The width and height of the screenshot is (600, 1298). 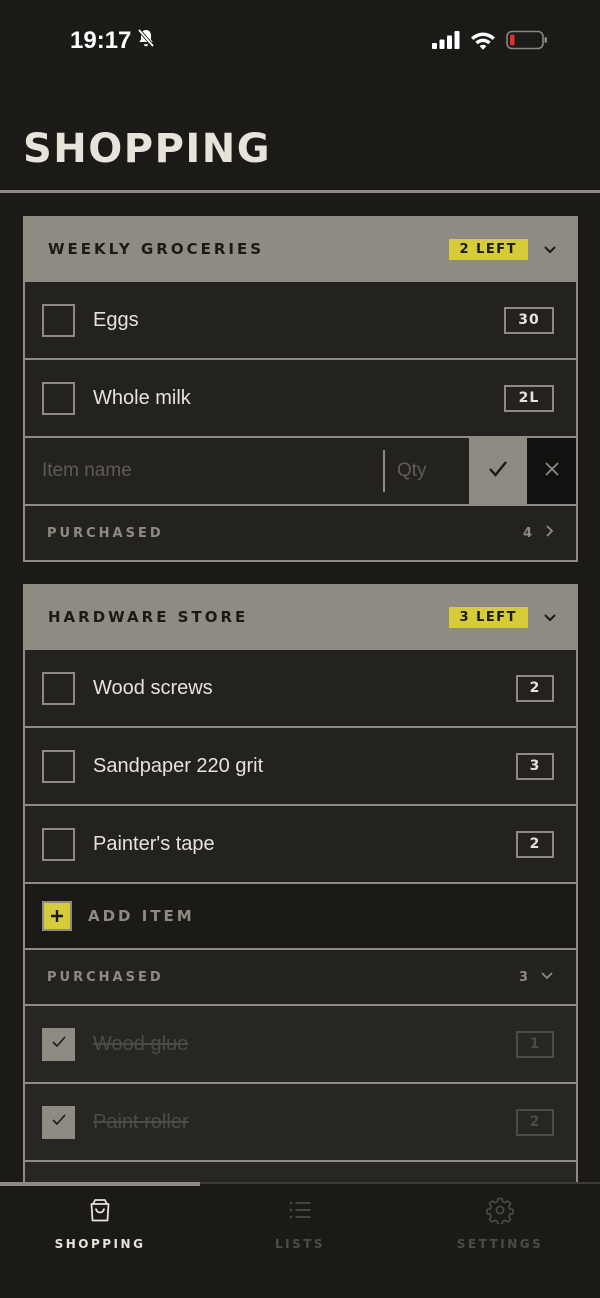 I want to click on list-title: HARDWARE STORE, so click(x=148, y=617).